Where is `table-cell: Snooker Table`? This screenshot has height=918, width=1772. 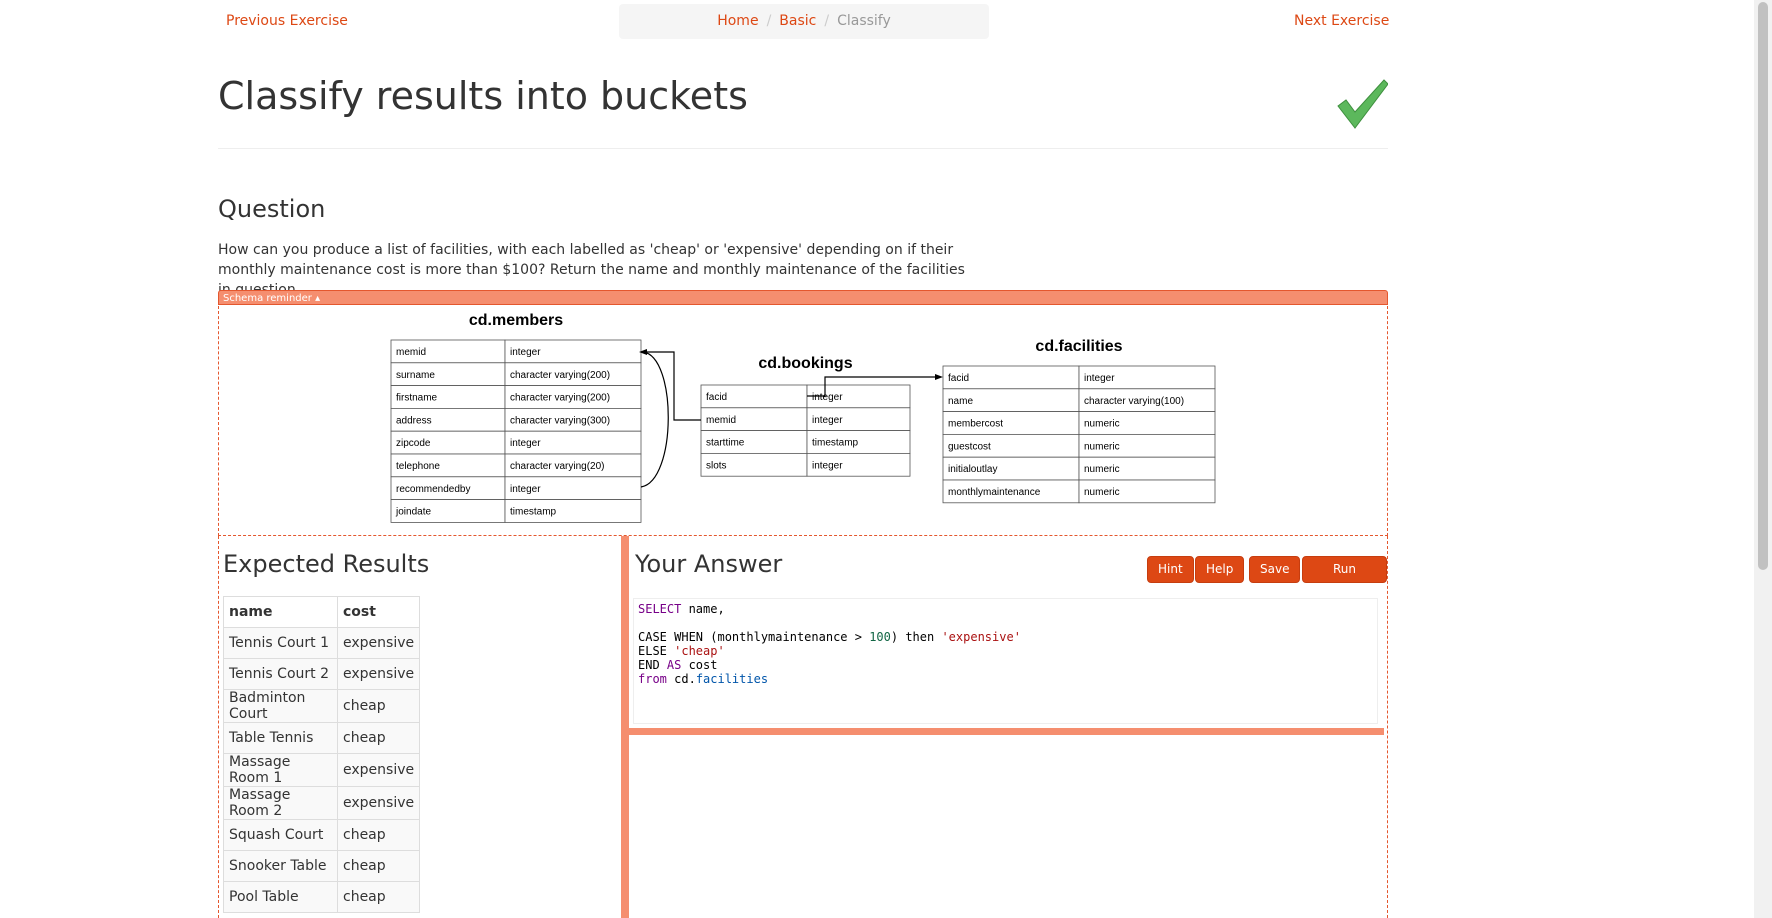
table-cell: Snooker Table is located at coordinates (280, 866).